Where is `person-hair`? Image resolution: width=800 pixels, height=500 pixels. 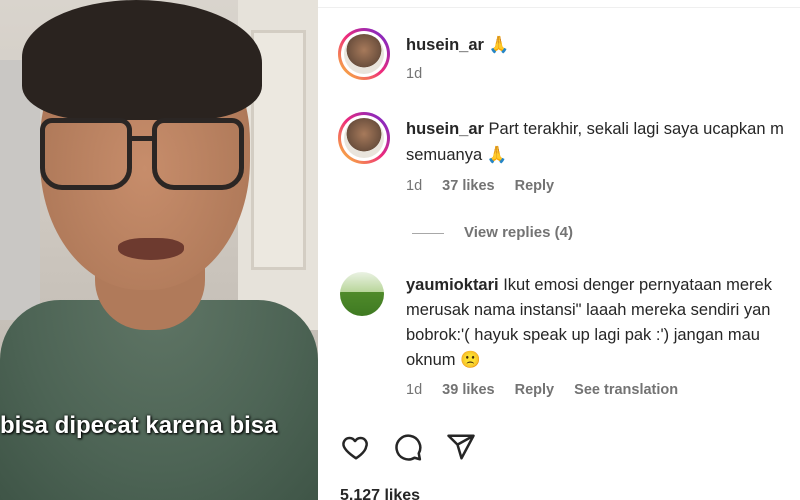 person-hair is located at coordinates (142, 60).